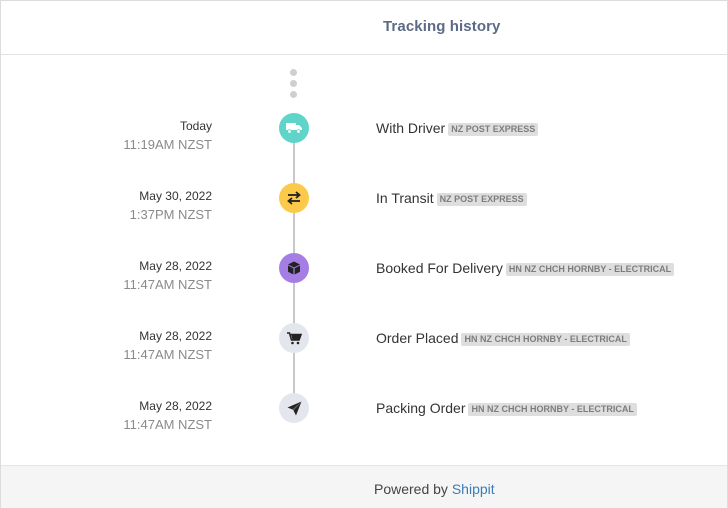 The width and height of the screenshot is (728, 508). Describe the element at coordinates (294, 408) in the screenshot. I see `paper-plane-icon` at that location.